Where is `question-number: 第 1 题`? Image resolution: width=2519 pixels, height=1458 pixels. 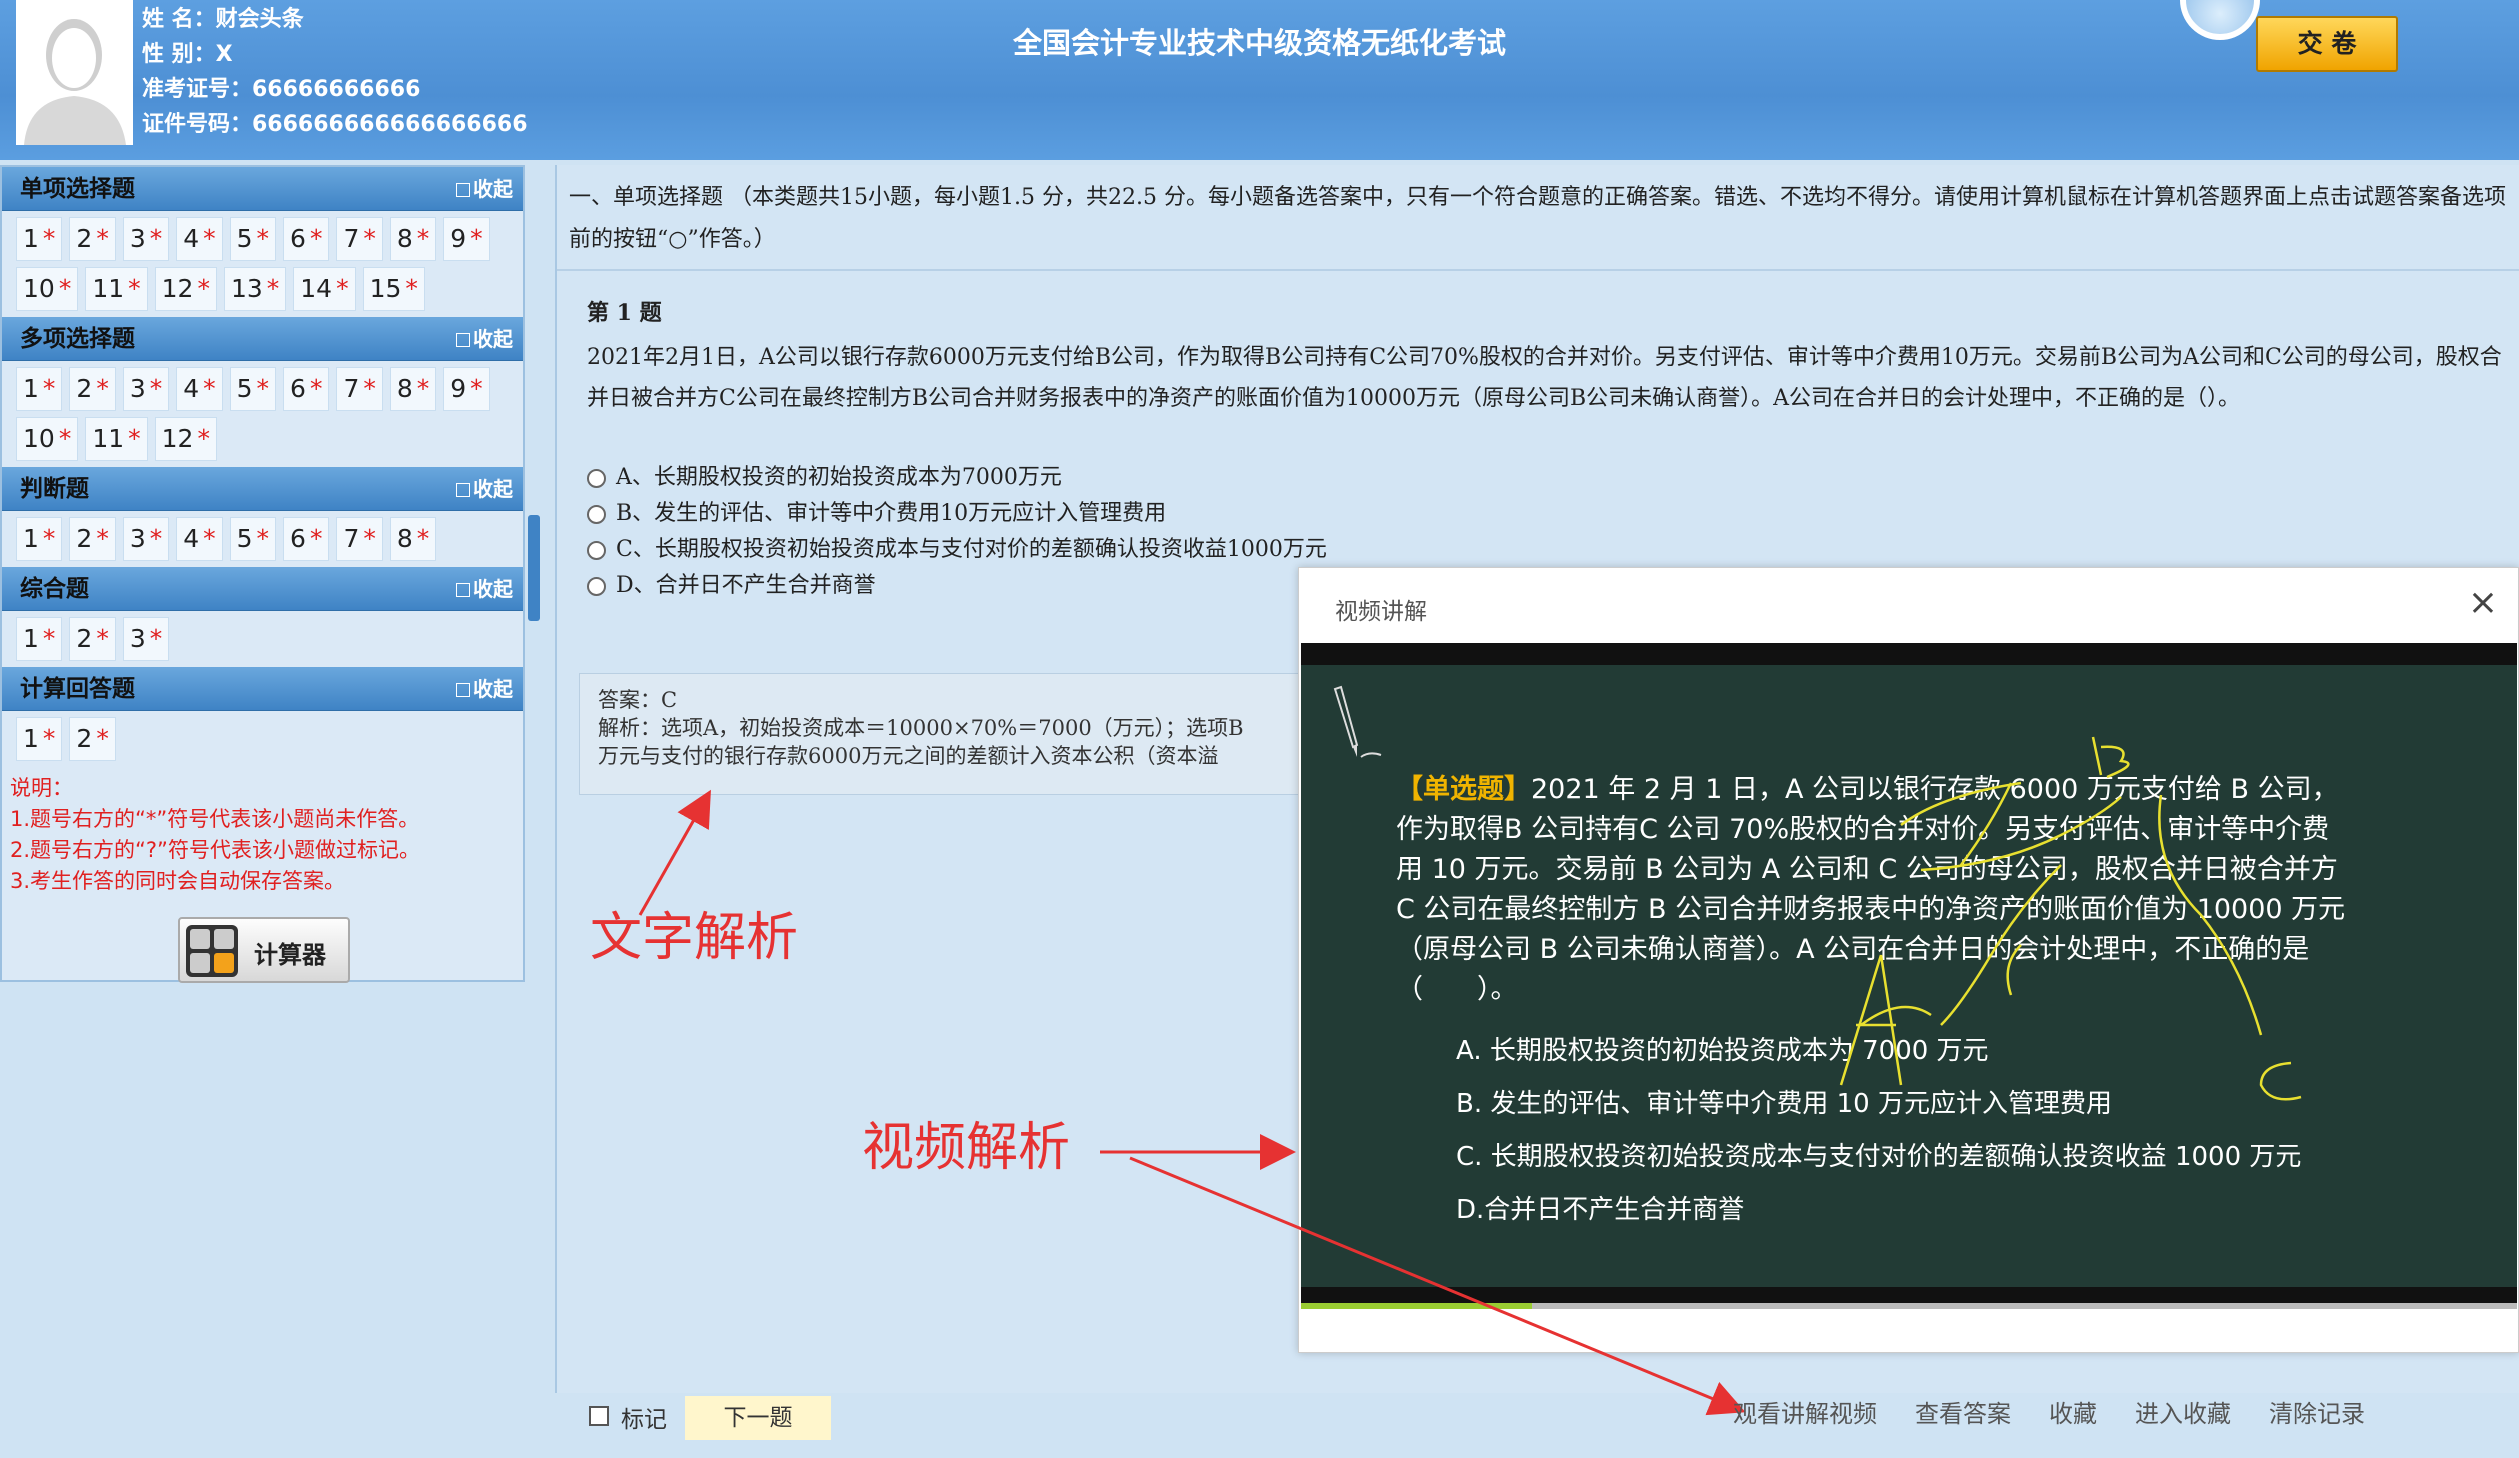
question-number: 第 1 题 is located at coordinates (624, 313).